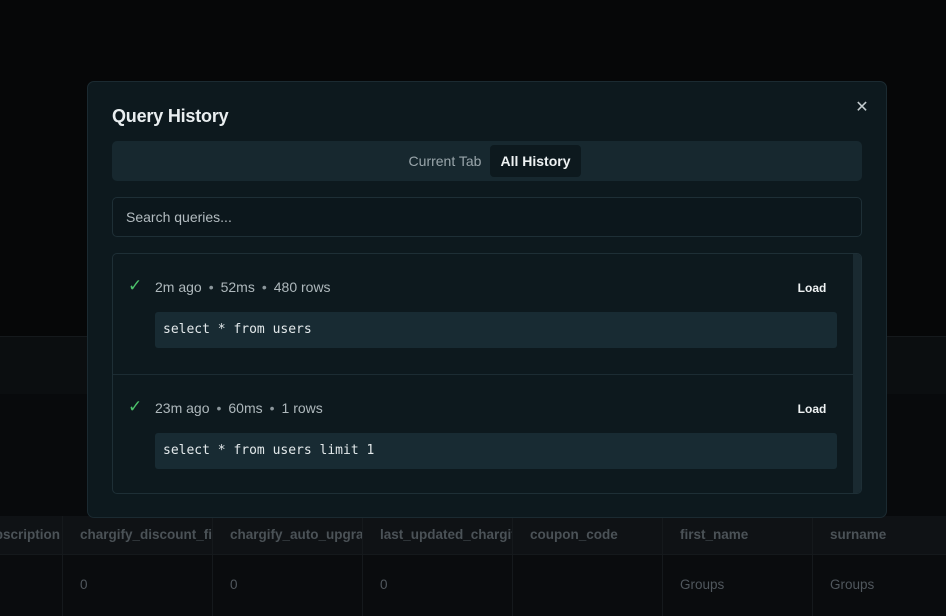 The image size is (946, 616). Describe the element at coordinates (588, 535) in the screenshot. I see `column-header: coupon_code` at that location.